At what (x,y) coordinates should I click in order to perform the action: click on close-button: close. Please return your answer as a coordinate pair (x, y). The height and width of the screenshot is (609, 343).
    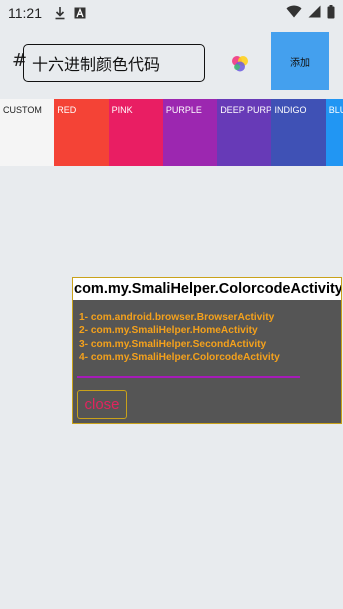
    Looking at the image, I should click on (102, 404).